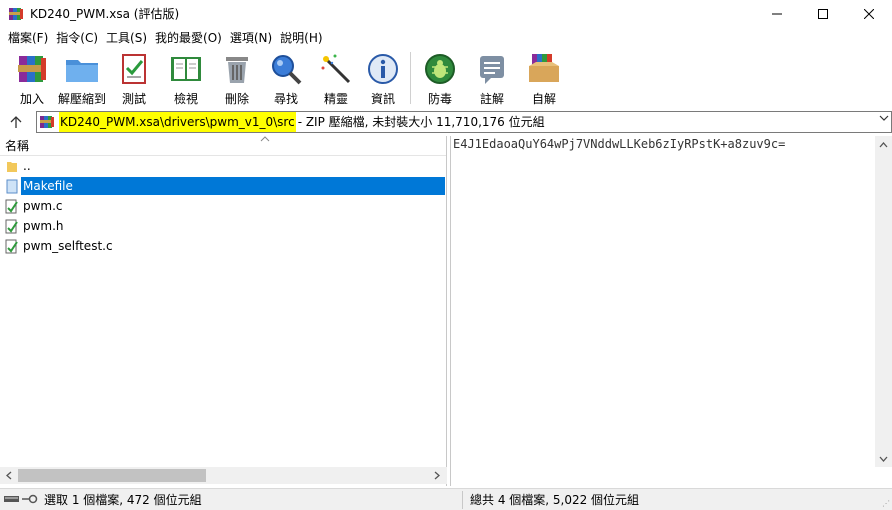 Image resolution: width=892 pixels, height=510 pixels. What do you see at coordinates (251, 38) in the screenshot?
I see `menu-options: 選項(N)` at bounding box center [251, 38].